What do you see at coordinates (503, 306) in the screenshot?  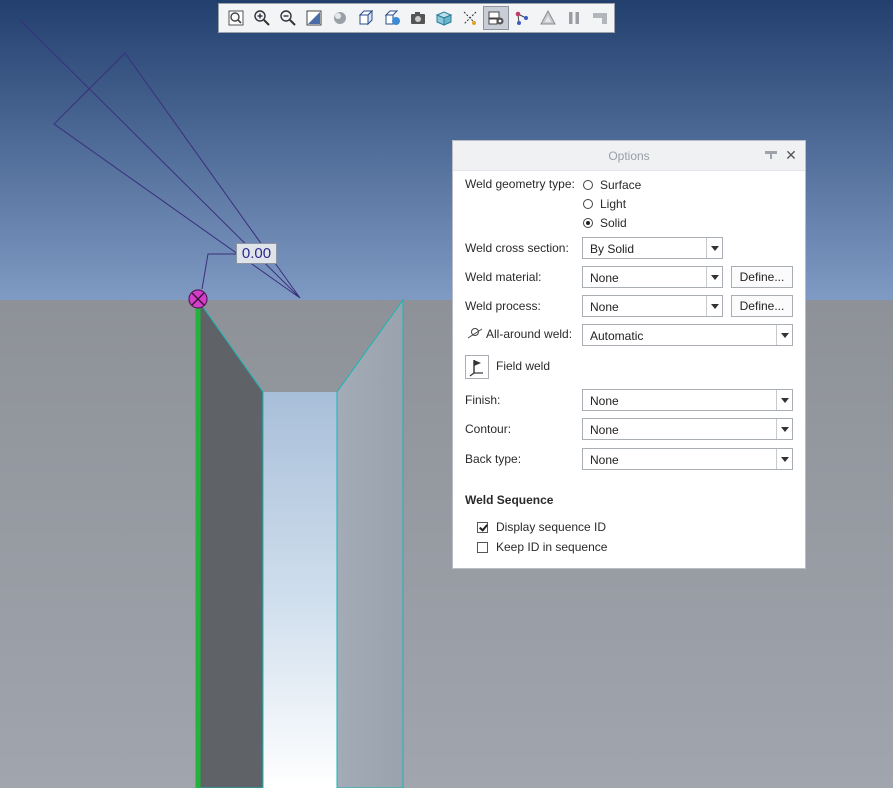 I see `process-label: Weld process:` at bounding box center [503, 306].